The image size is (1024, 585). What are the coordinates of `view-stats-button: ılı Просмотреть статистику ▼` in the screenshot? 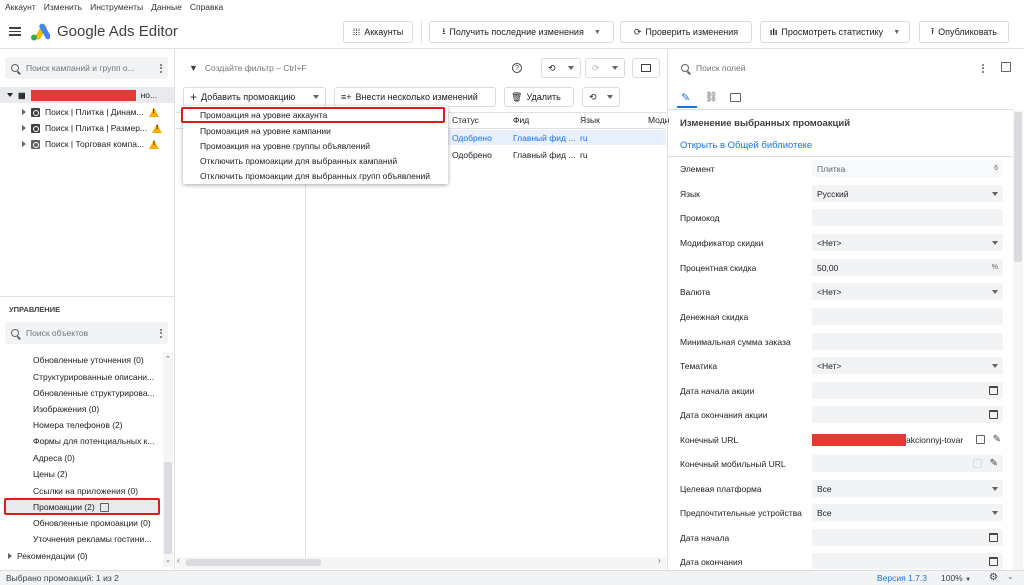 It's located at (835, 32).